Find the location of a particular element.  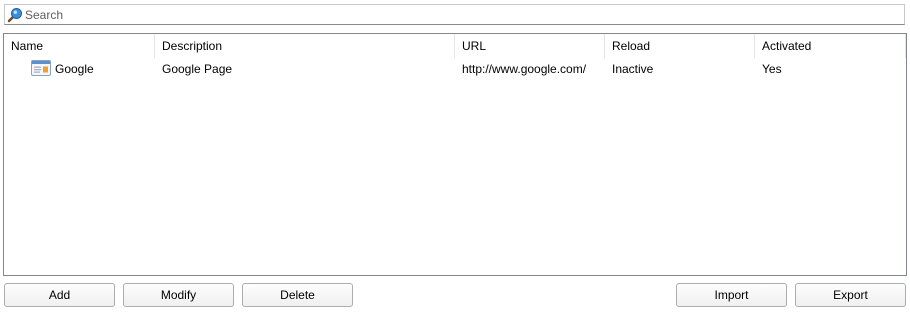

search-icon is located at coordinates (15, 15).